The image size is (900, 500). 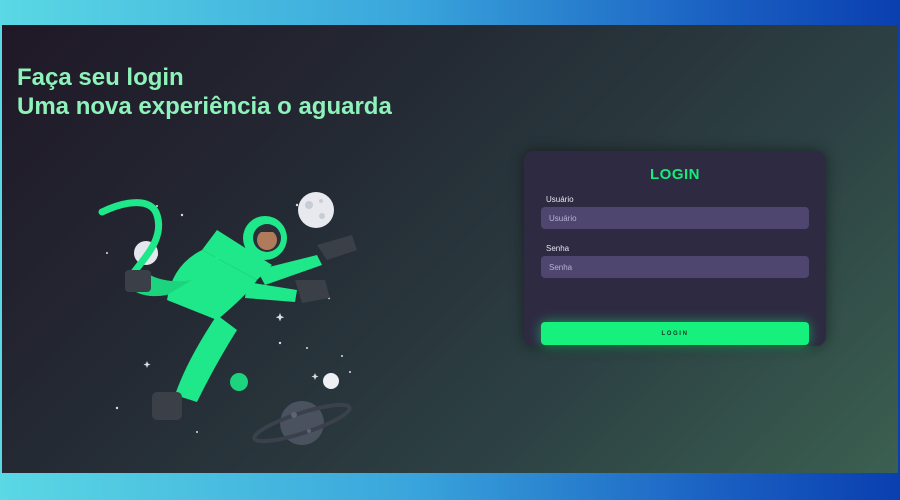 What do you see at coordinates (316, 210) in the screenshot?
I see `moon-icon` at bounding box center [316, 210].